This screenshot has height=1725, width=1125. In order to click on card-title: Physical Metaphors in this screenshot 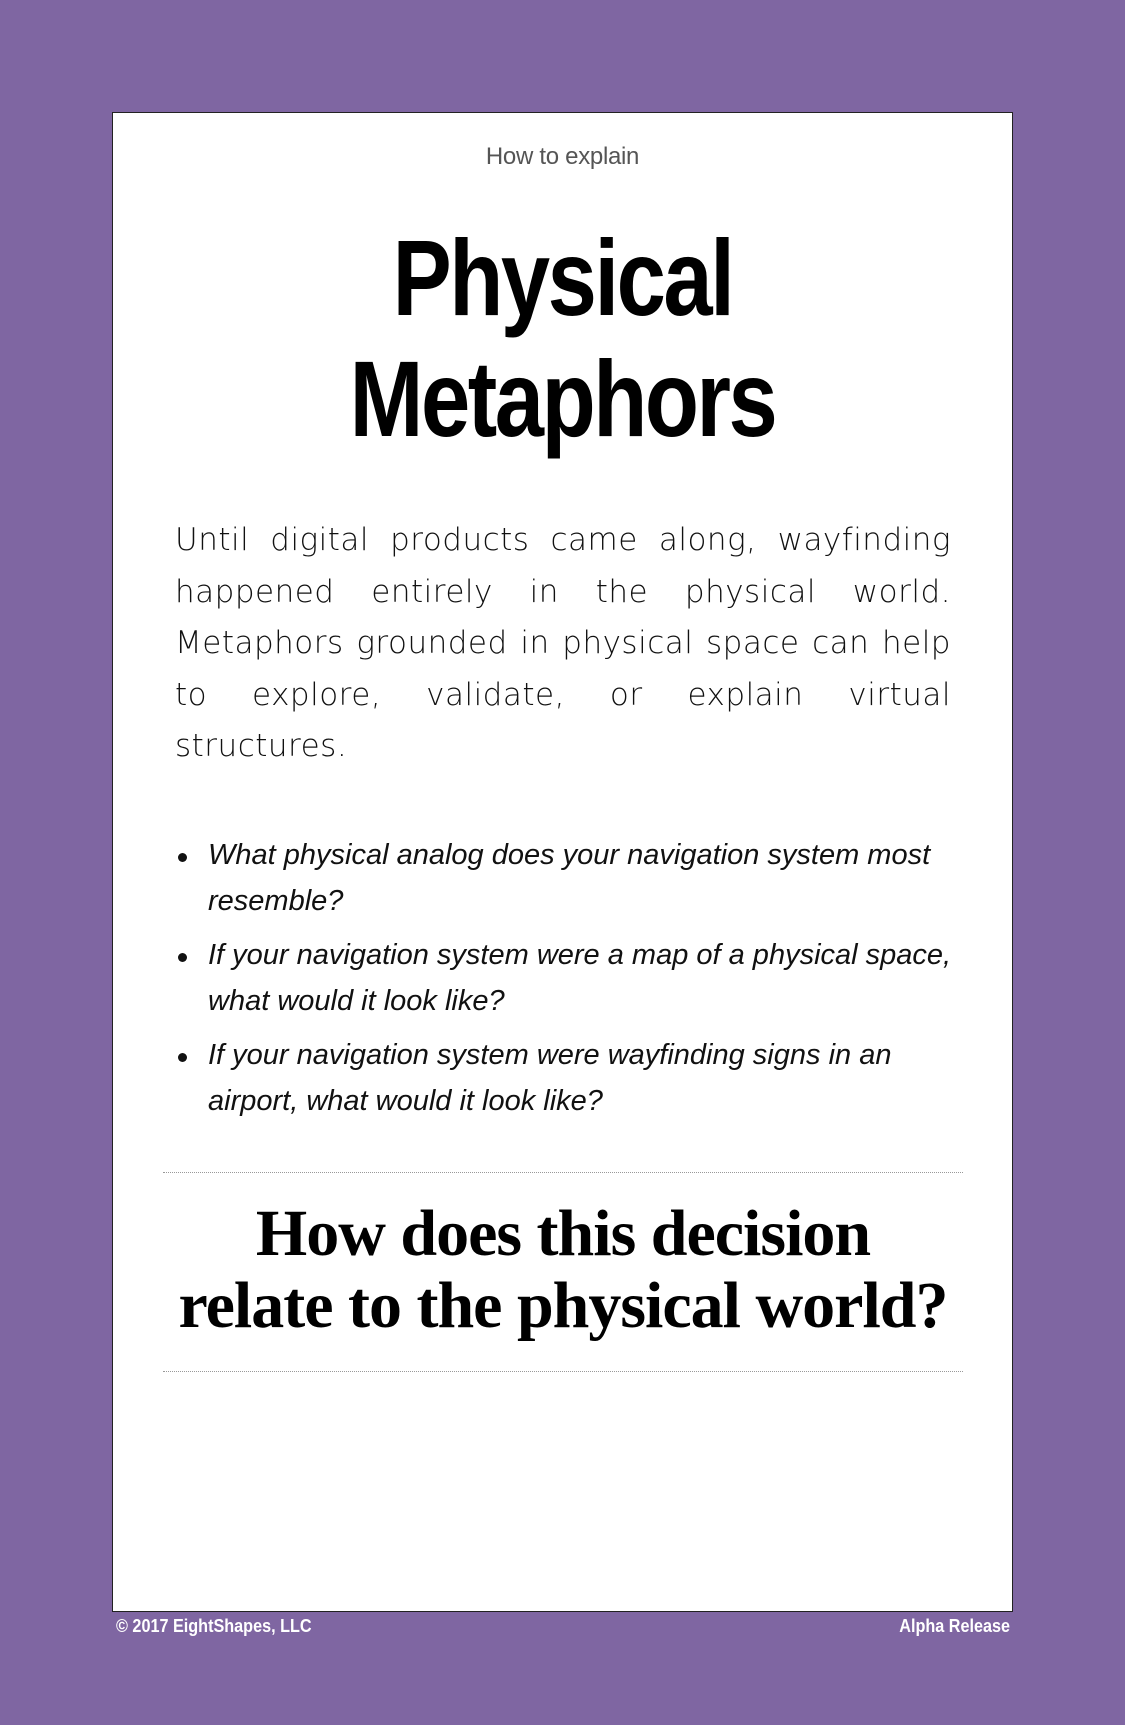, I will do `click(562, 338)`.